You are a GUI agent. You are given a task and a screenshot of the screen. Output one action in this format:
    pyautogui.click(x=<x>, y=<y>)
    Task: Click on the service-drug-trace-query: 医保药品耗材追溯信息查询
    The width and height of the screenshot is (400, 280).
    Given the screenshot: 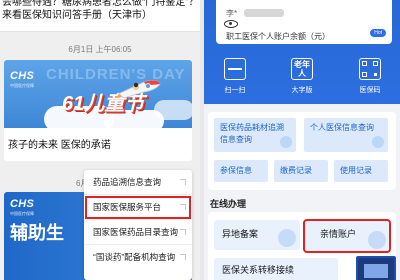 What is the action you would take?
    pyautogui.click(x=255, y=135)
    